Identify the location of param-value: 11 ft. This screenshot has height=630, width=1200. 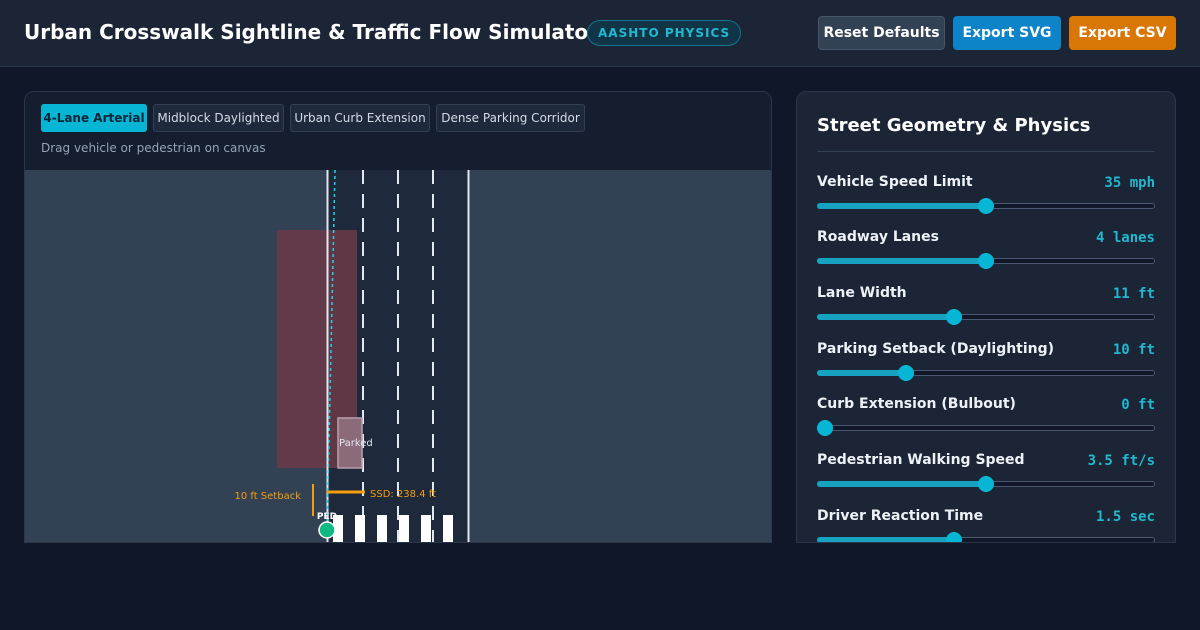
(1133, 294).